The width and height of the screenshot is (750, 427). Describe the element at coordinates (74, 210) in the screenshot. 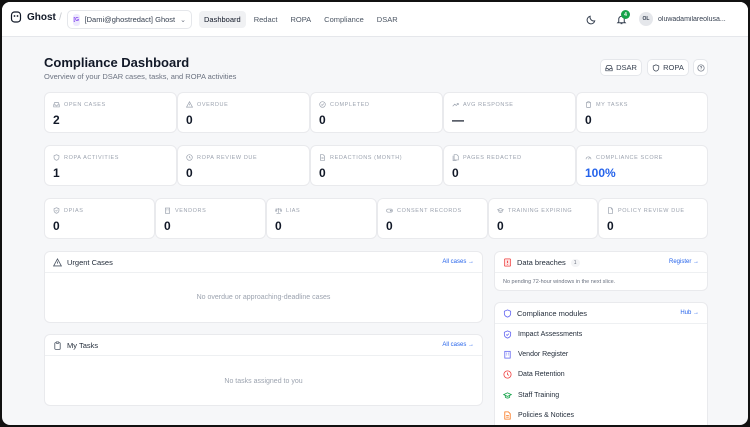

I see `stat-label: DPIAS` at that location.